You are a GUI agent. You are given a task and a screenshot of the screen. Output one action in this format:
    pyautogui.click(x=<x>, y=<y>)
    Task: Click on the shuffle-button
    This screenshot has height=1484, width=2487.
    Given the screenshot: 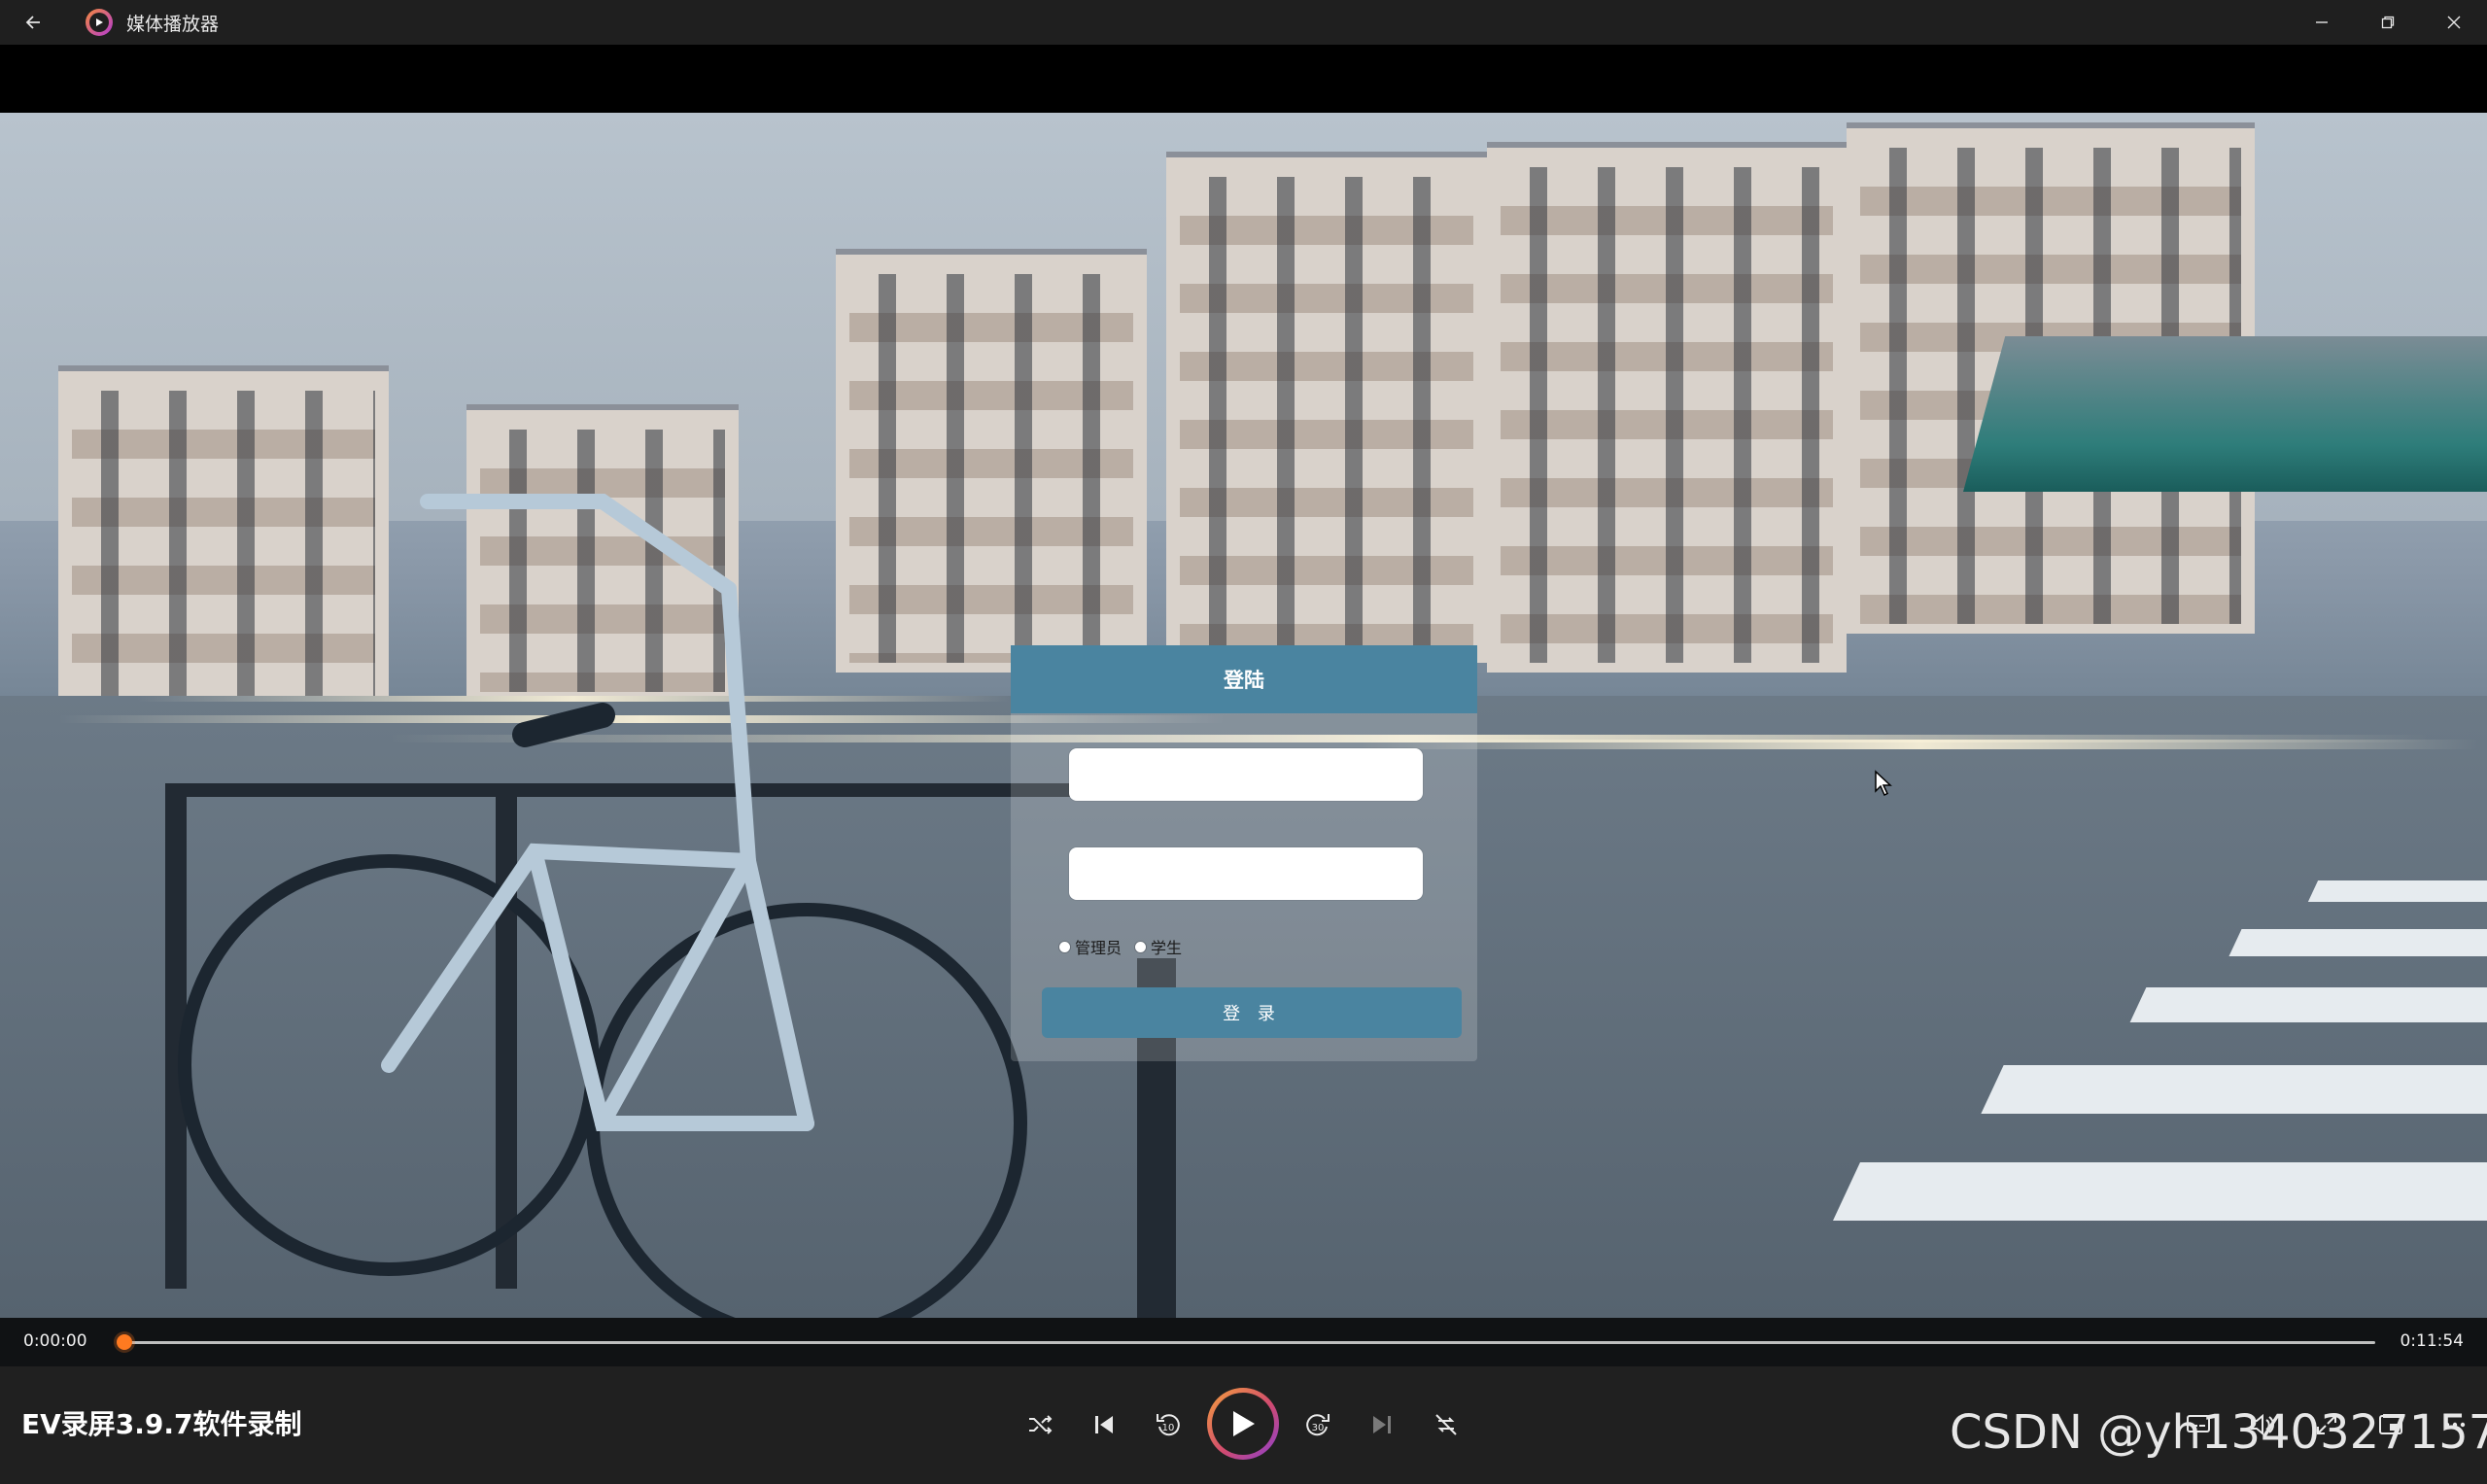 What is the action you would take?
    pyautogui.click(x=1040, y=1425)
    